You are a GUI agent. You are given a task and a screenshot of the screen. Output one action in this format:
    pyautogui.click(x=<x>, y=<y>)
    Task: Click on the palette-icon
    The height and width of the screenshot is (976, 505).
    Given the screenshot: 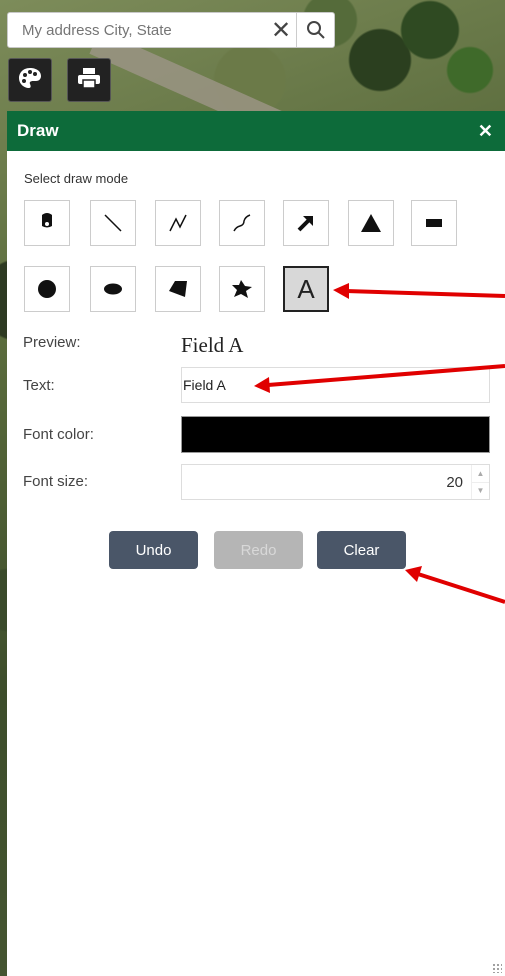 What is the action you would take?
    pyautogui.click(x=30, y=80)
    